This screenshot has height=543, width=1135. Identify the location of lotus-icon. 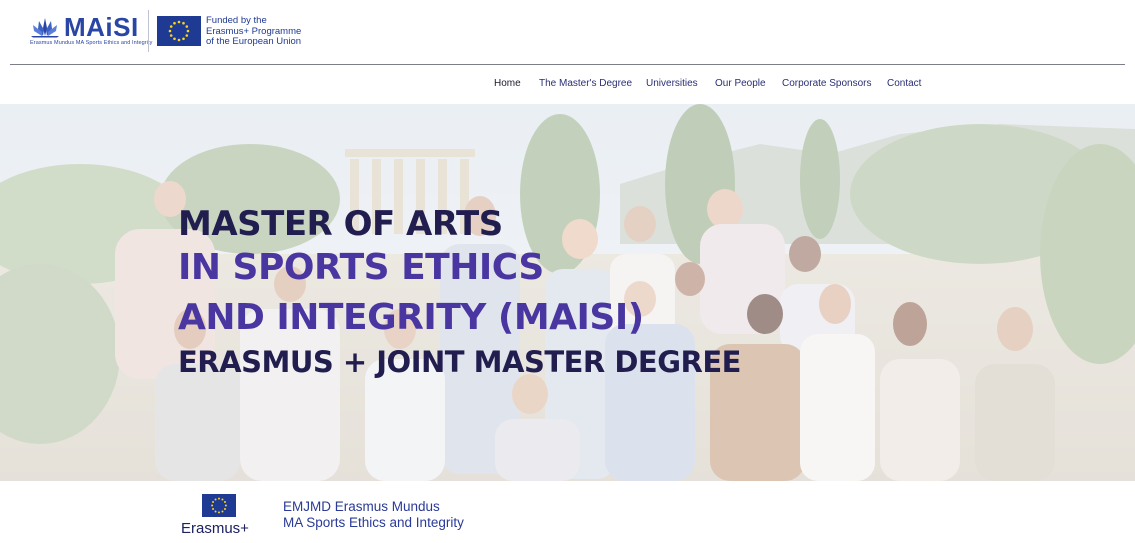
(45, 28).